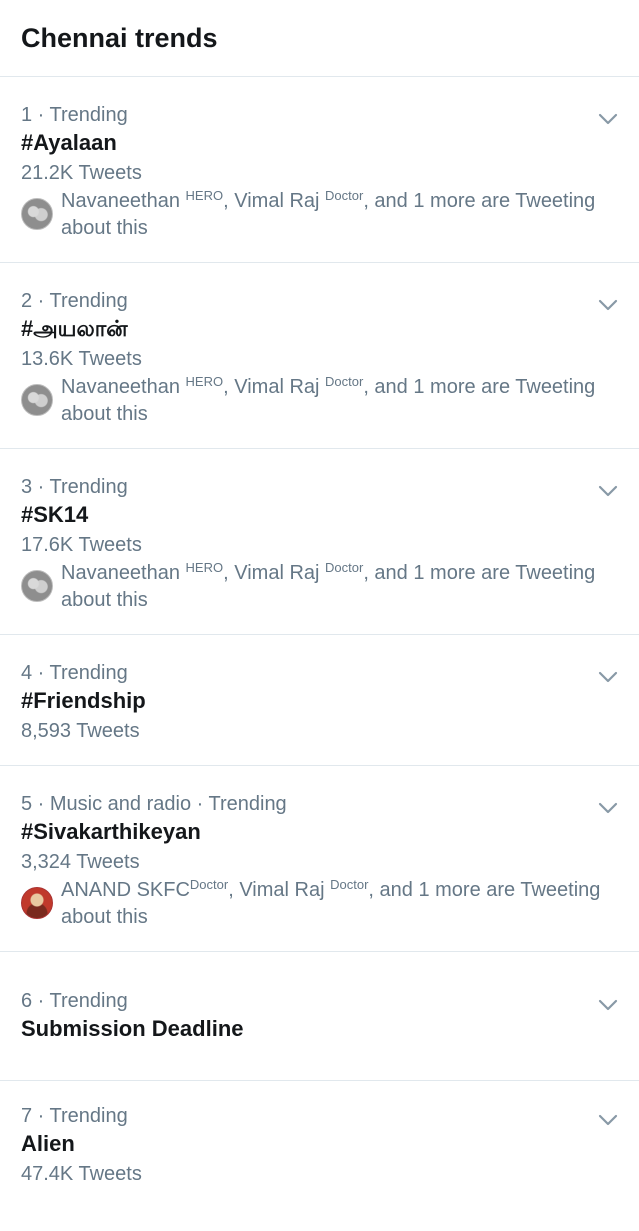  Describe the element at coordinates (74, 115) in the screenshot. I see `trend-meta: 1 · Trending` at that location.